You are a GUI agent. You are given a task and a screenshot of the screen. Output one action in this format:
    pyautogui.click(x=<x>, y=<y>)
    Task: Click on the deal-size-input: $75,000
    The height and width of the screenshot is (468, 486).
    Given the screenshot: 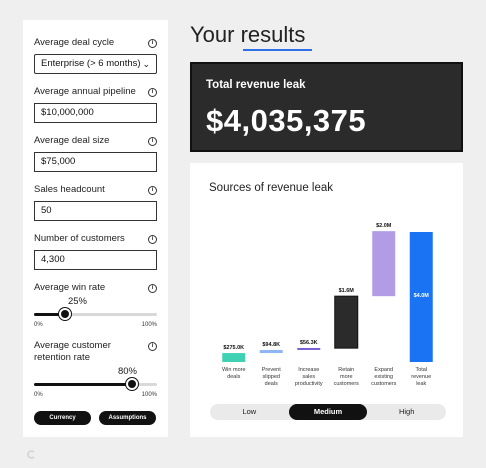 What is the action you would take?
    pyautogui.click(x=95, y=162)
    